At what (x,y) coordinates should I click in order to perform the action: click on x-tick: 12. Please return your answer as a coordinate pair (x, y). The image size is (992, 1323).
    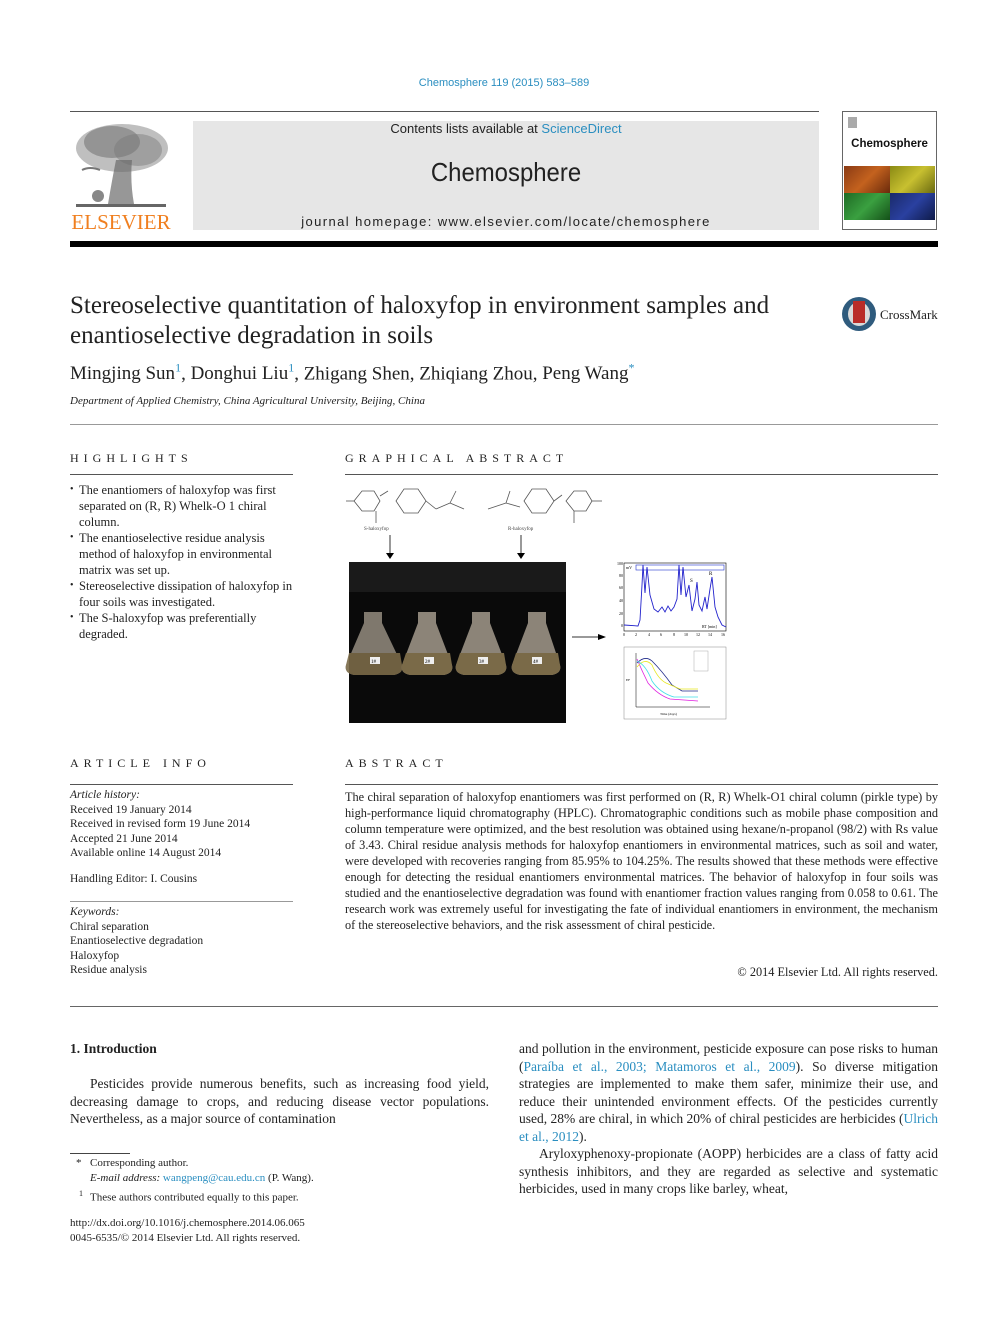
    Looking at the image, I should click on (698, 634).